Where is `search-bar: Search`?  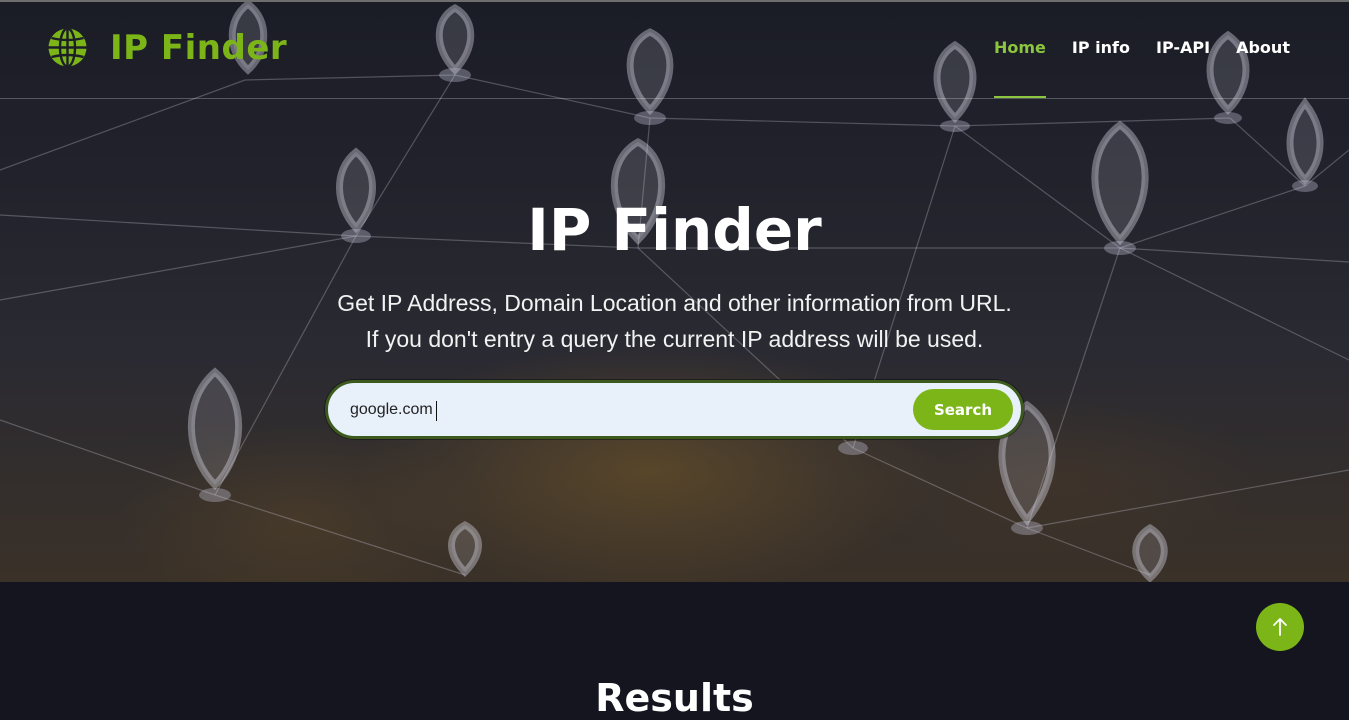 search-bar: Search is located at coordinates (674, 409).